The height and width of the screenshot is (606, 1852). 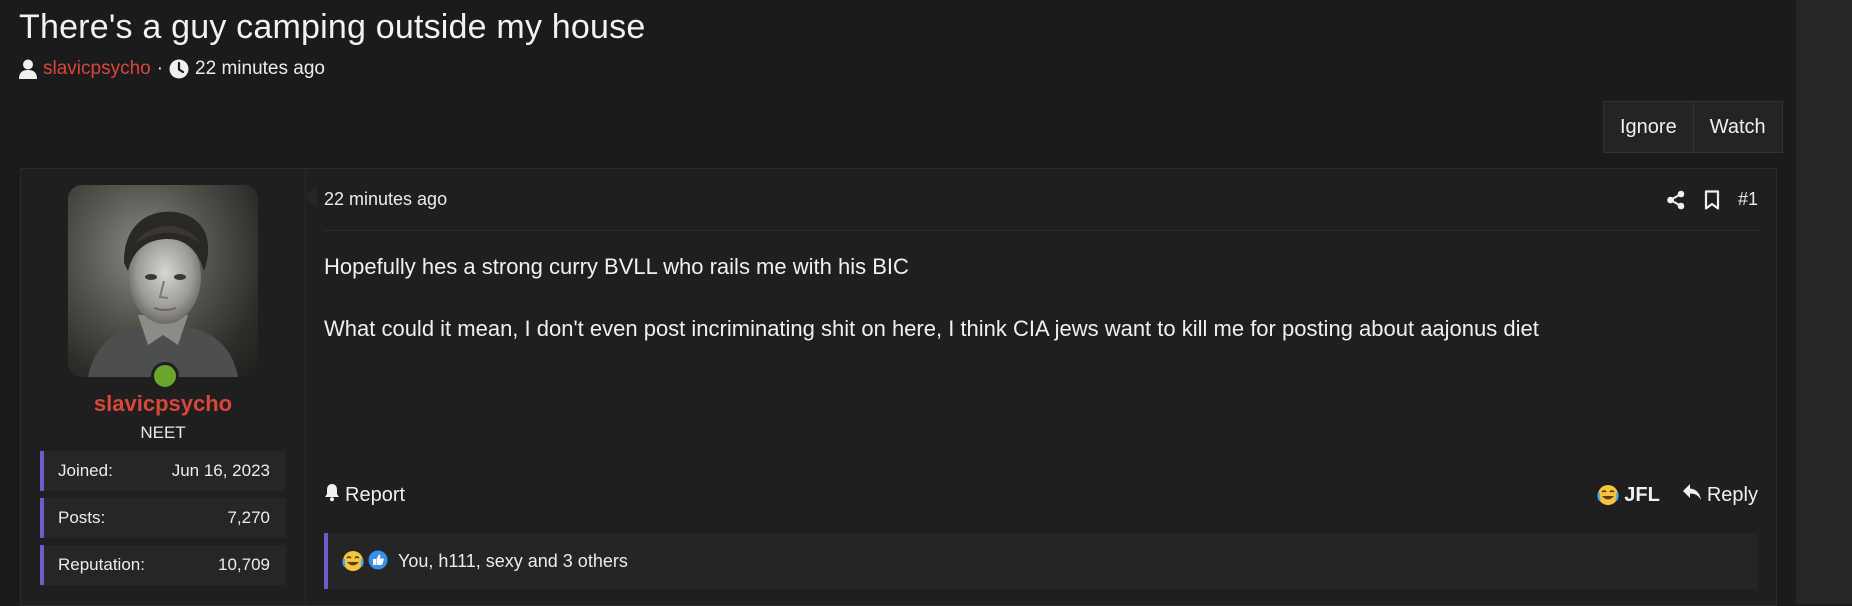 What do you see at coordinates (163, 565) in the screenshot?
I see `stat-reputation: Reputation: 10,709` at bounding box center [163, 565].